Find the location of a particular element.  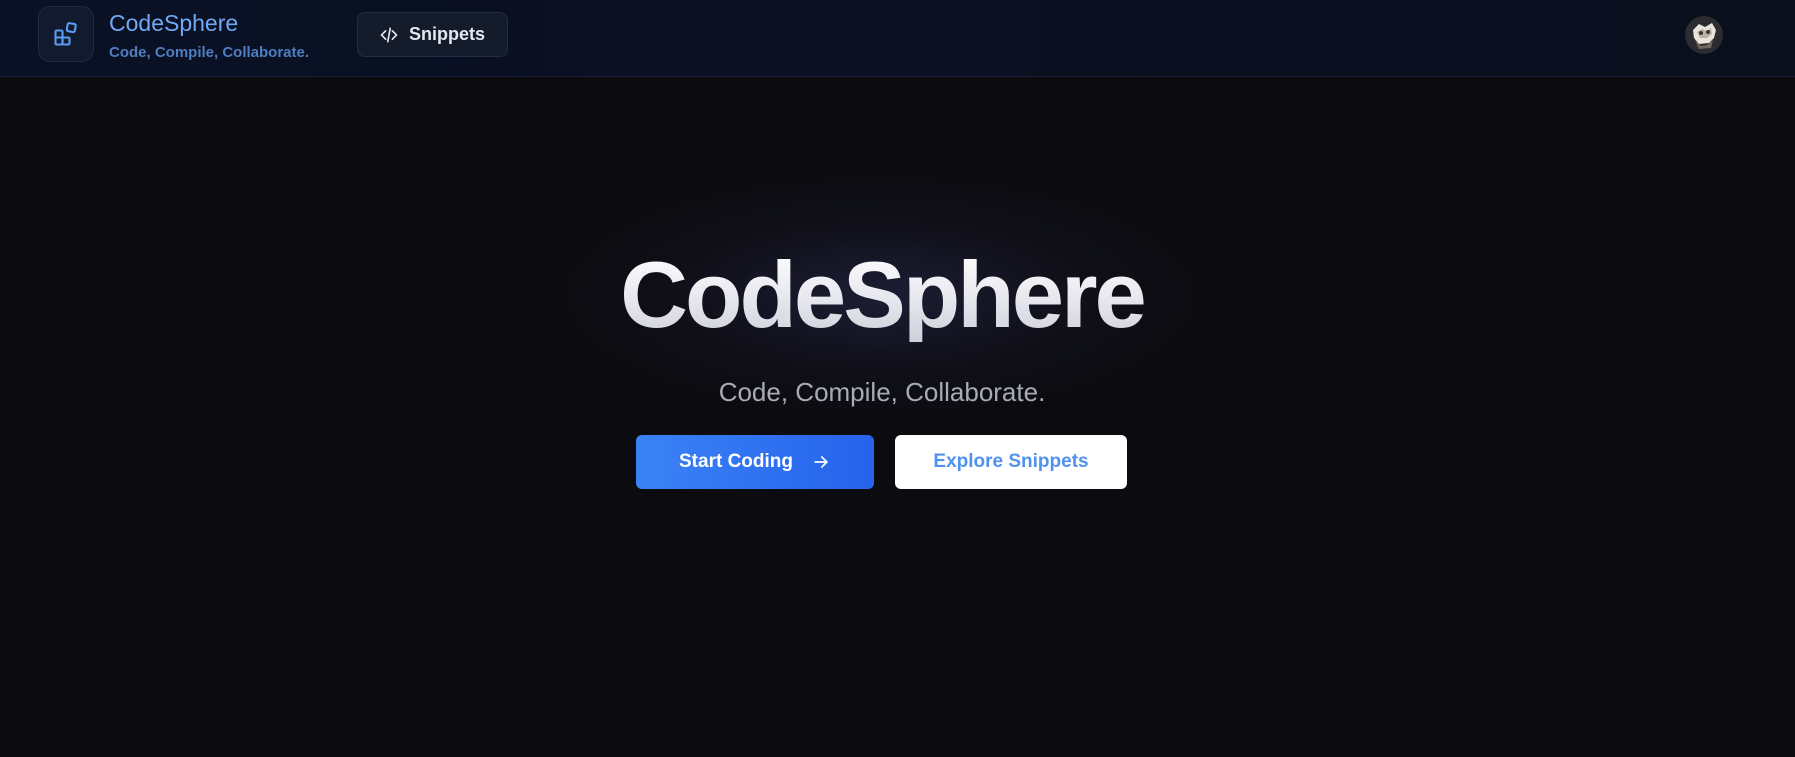

hero-title: CodeSphere is located at coordinates (882, 295).